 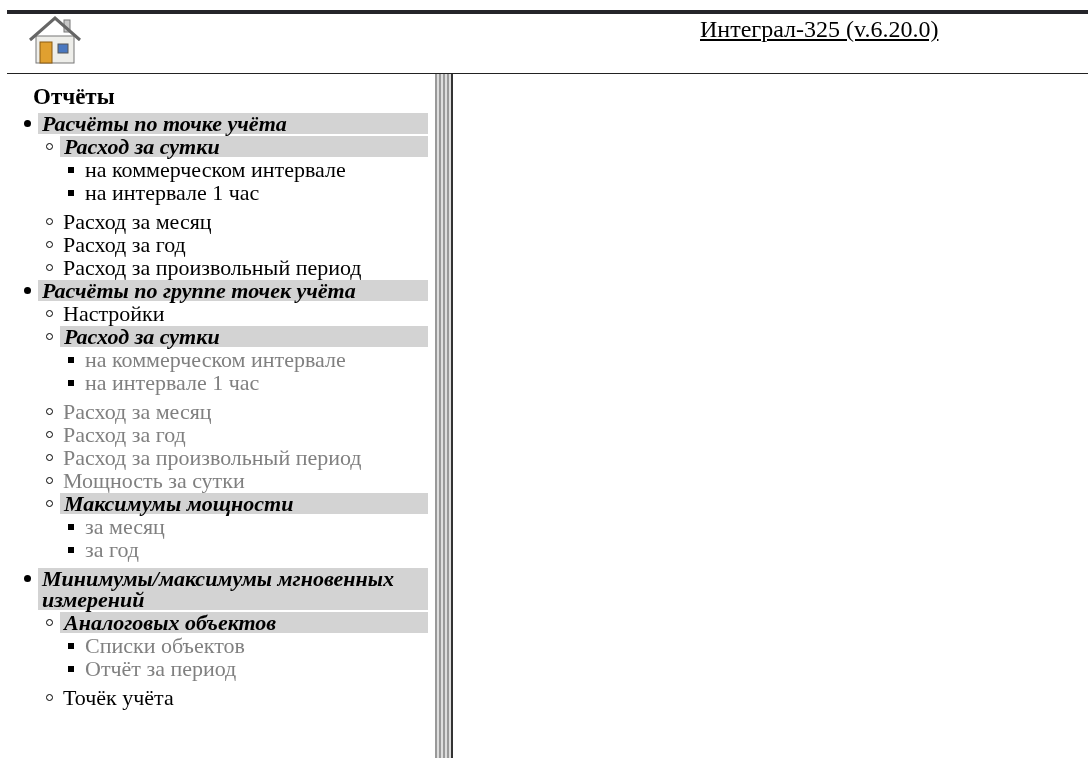 I want to click on menu-item: Расход за произвольный период, so click(x=211, y=267).